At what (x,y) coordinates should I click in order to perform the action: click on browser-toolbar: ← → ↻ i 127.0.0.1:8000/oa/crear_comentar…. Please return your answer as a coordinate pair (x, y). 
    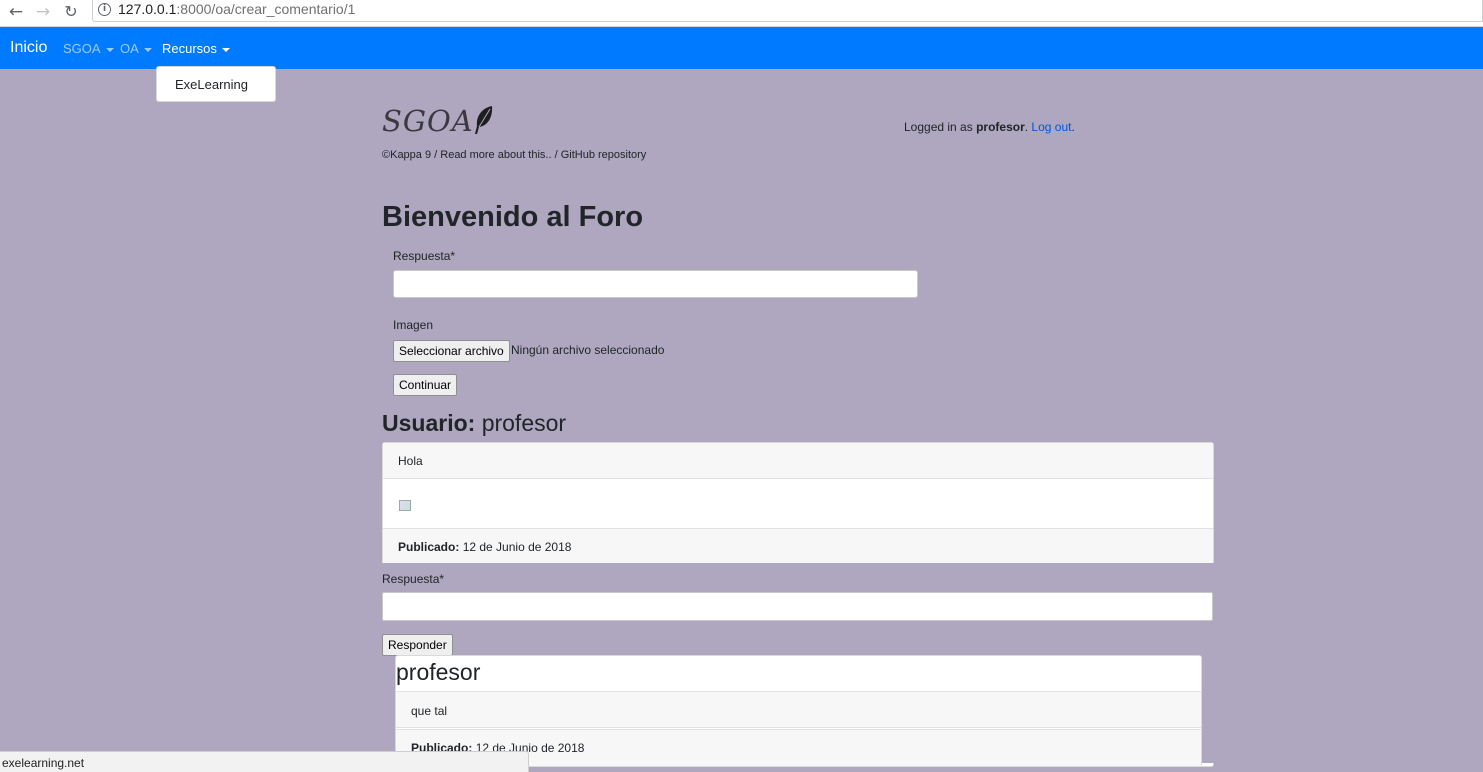
    Looking at the image, I should click on (741, 13).